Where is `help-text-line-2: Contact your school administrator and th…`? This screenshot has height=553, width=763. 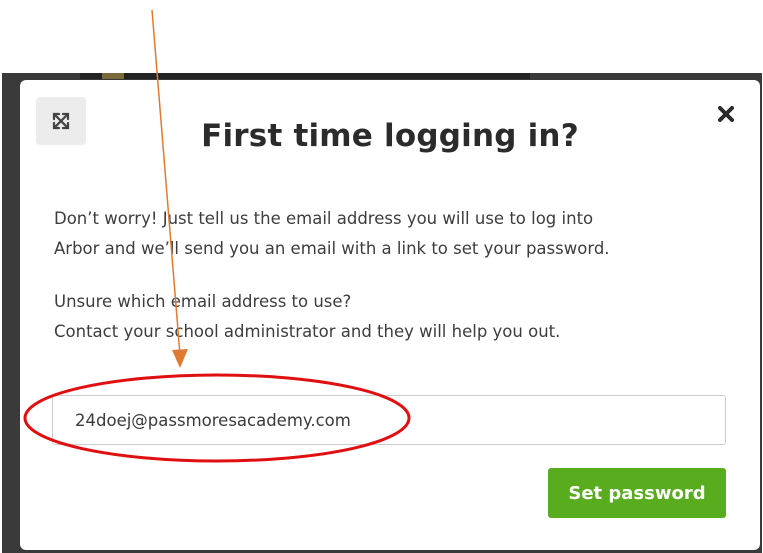
help-text-line-2: Contact your school administrator and th… is located at coordinates (307, 331).